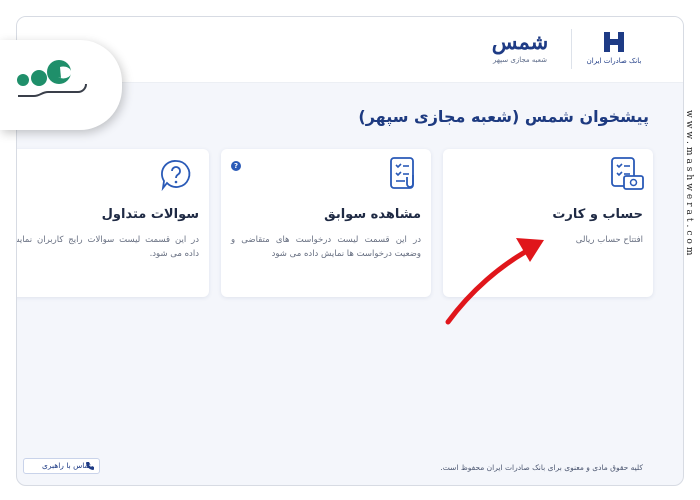  Describe the element at coordinates (372, 214) in the screenshot. I see `card-history-title: مشاهده سوابق` at that location.